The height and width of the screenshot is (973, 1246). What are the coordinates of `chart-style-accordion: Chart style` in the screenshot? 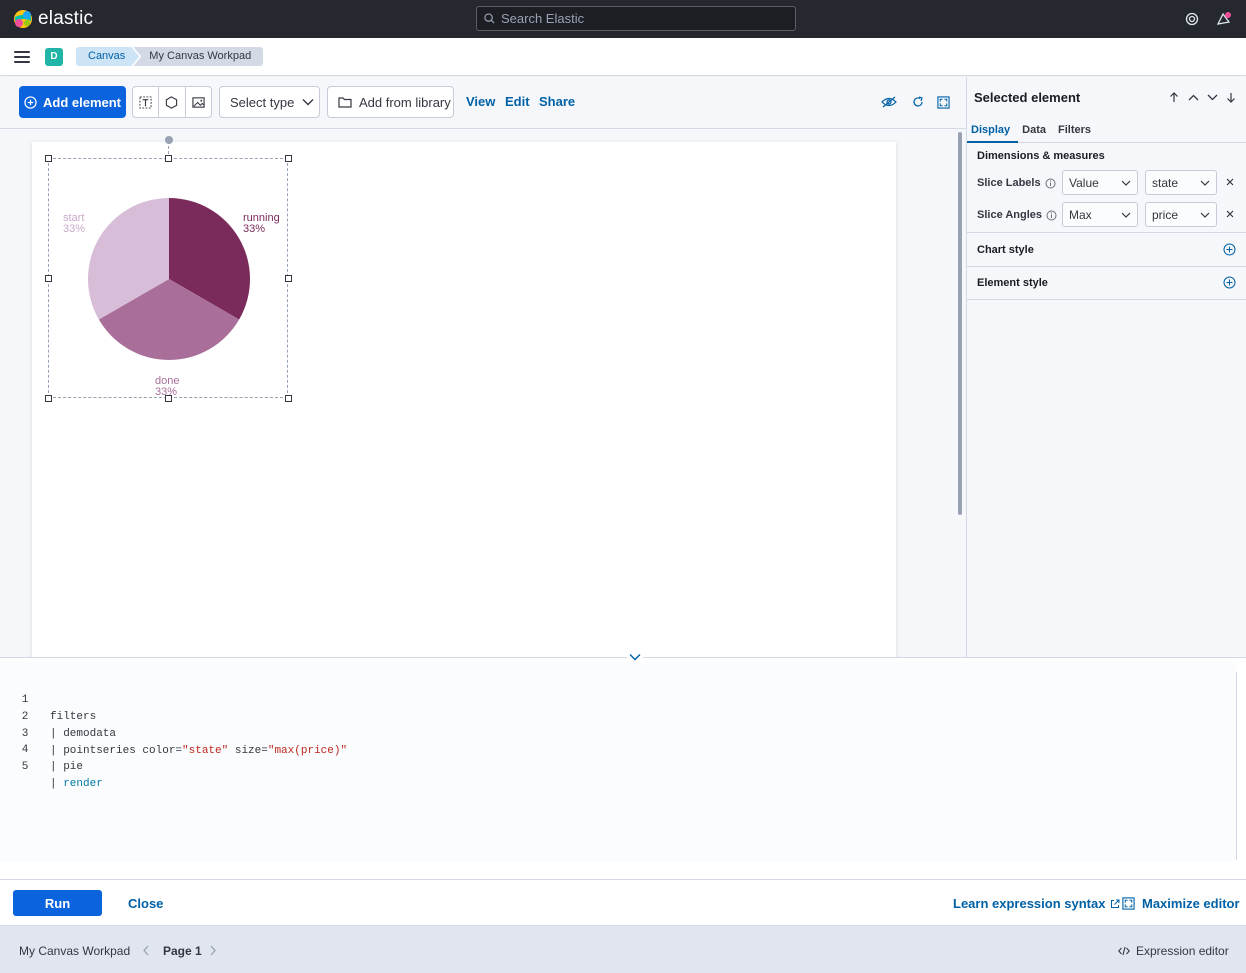 It's located at (1005, 250).